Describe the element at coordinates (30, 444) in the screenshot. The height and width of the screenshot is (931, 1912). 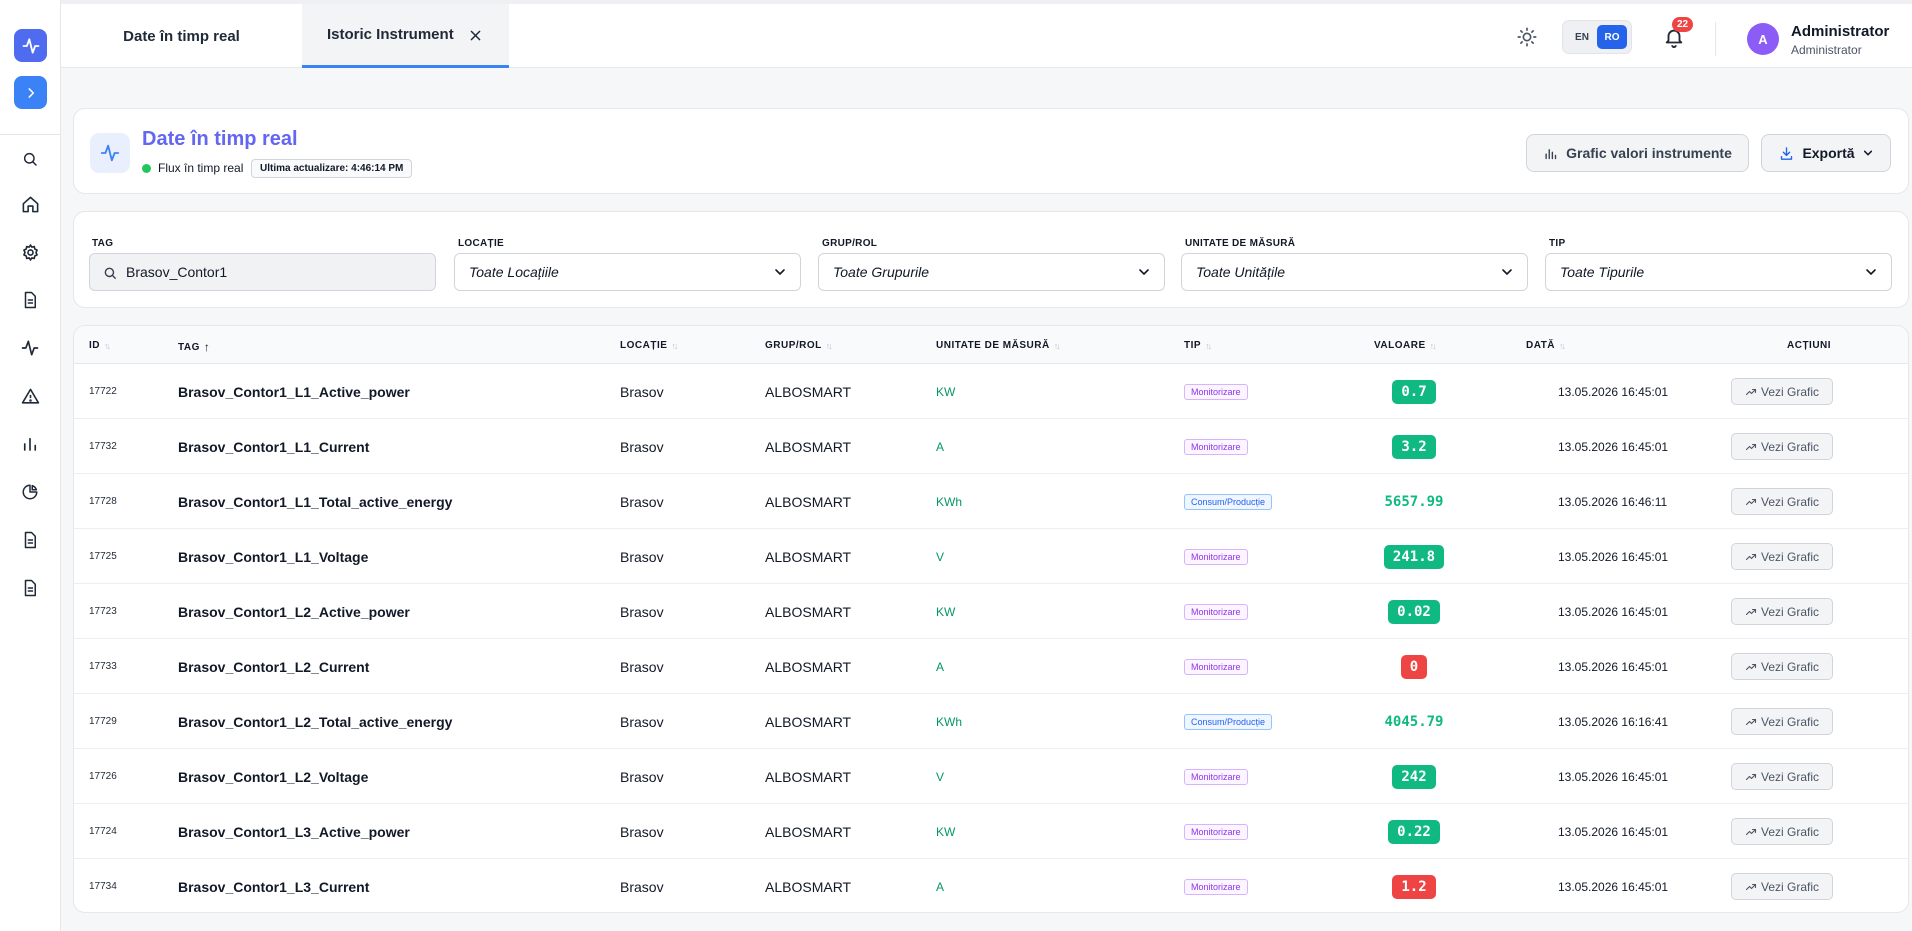
I see `sidebar-item-statistics` at that location.